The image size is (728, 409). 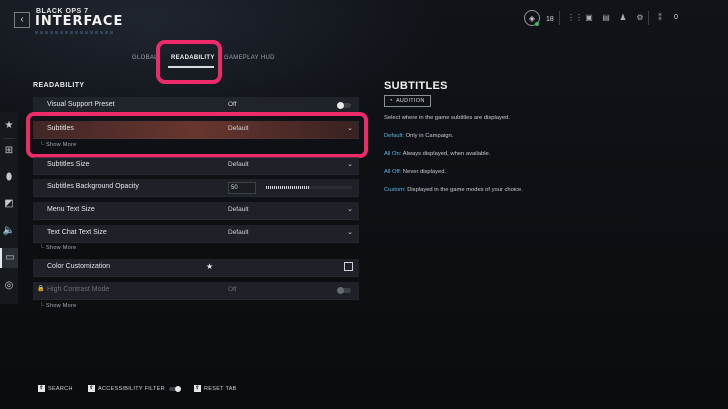 What do you see at coordinates (287, 187) in the screenshot?
I see `slider-fill` at bounding box center [287, 187].